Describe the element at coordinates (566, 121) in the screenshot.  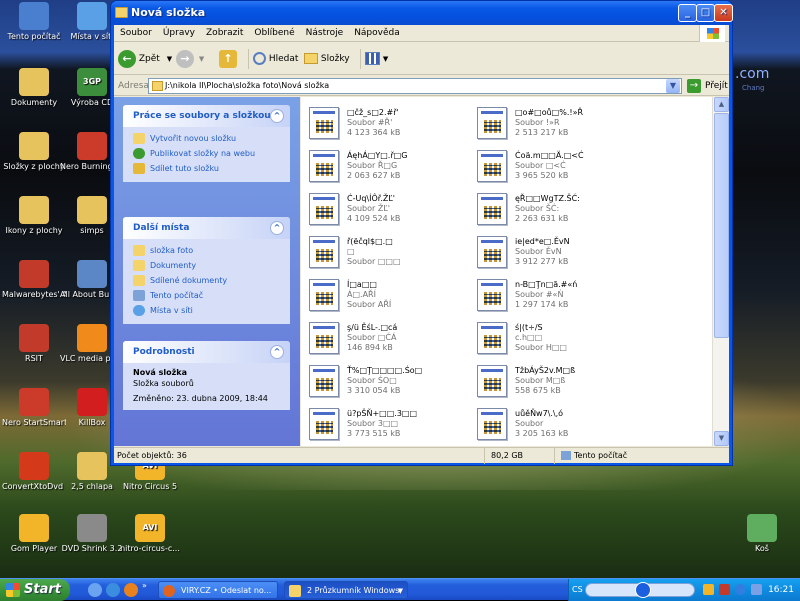
I see `file-item: □o#□oů□%.!»Ř Soubor !»R 2 513 217 kB` at that location.